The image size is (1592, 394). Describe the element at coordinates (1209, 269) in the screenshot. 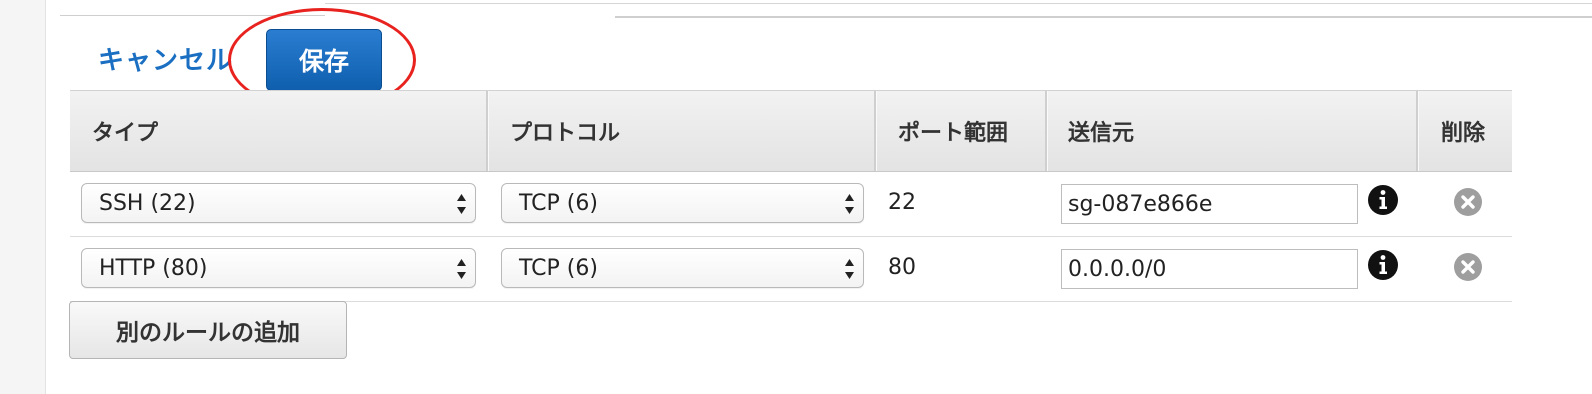

I see `source-input: 0.0.0.0/0` at that location.